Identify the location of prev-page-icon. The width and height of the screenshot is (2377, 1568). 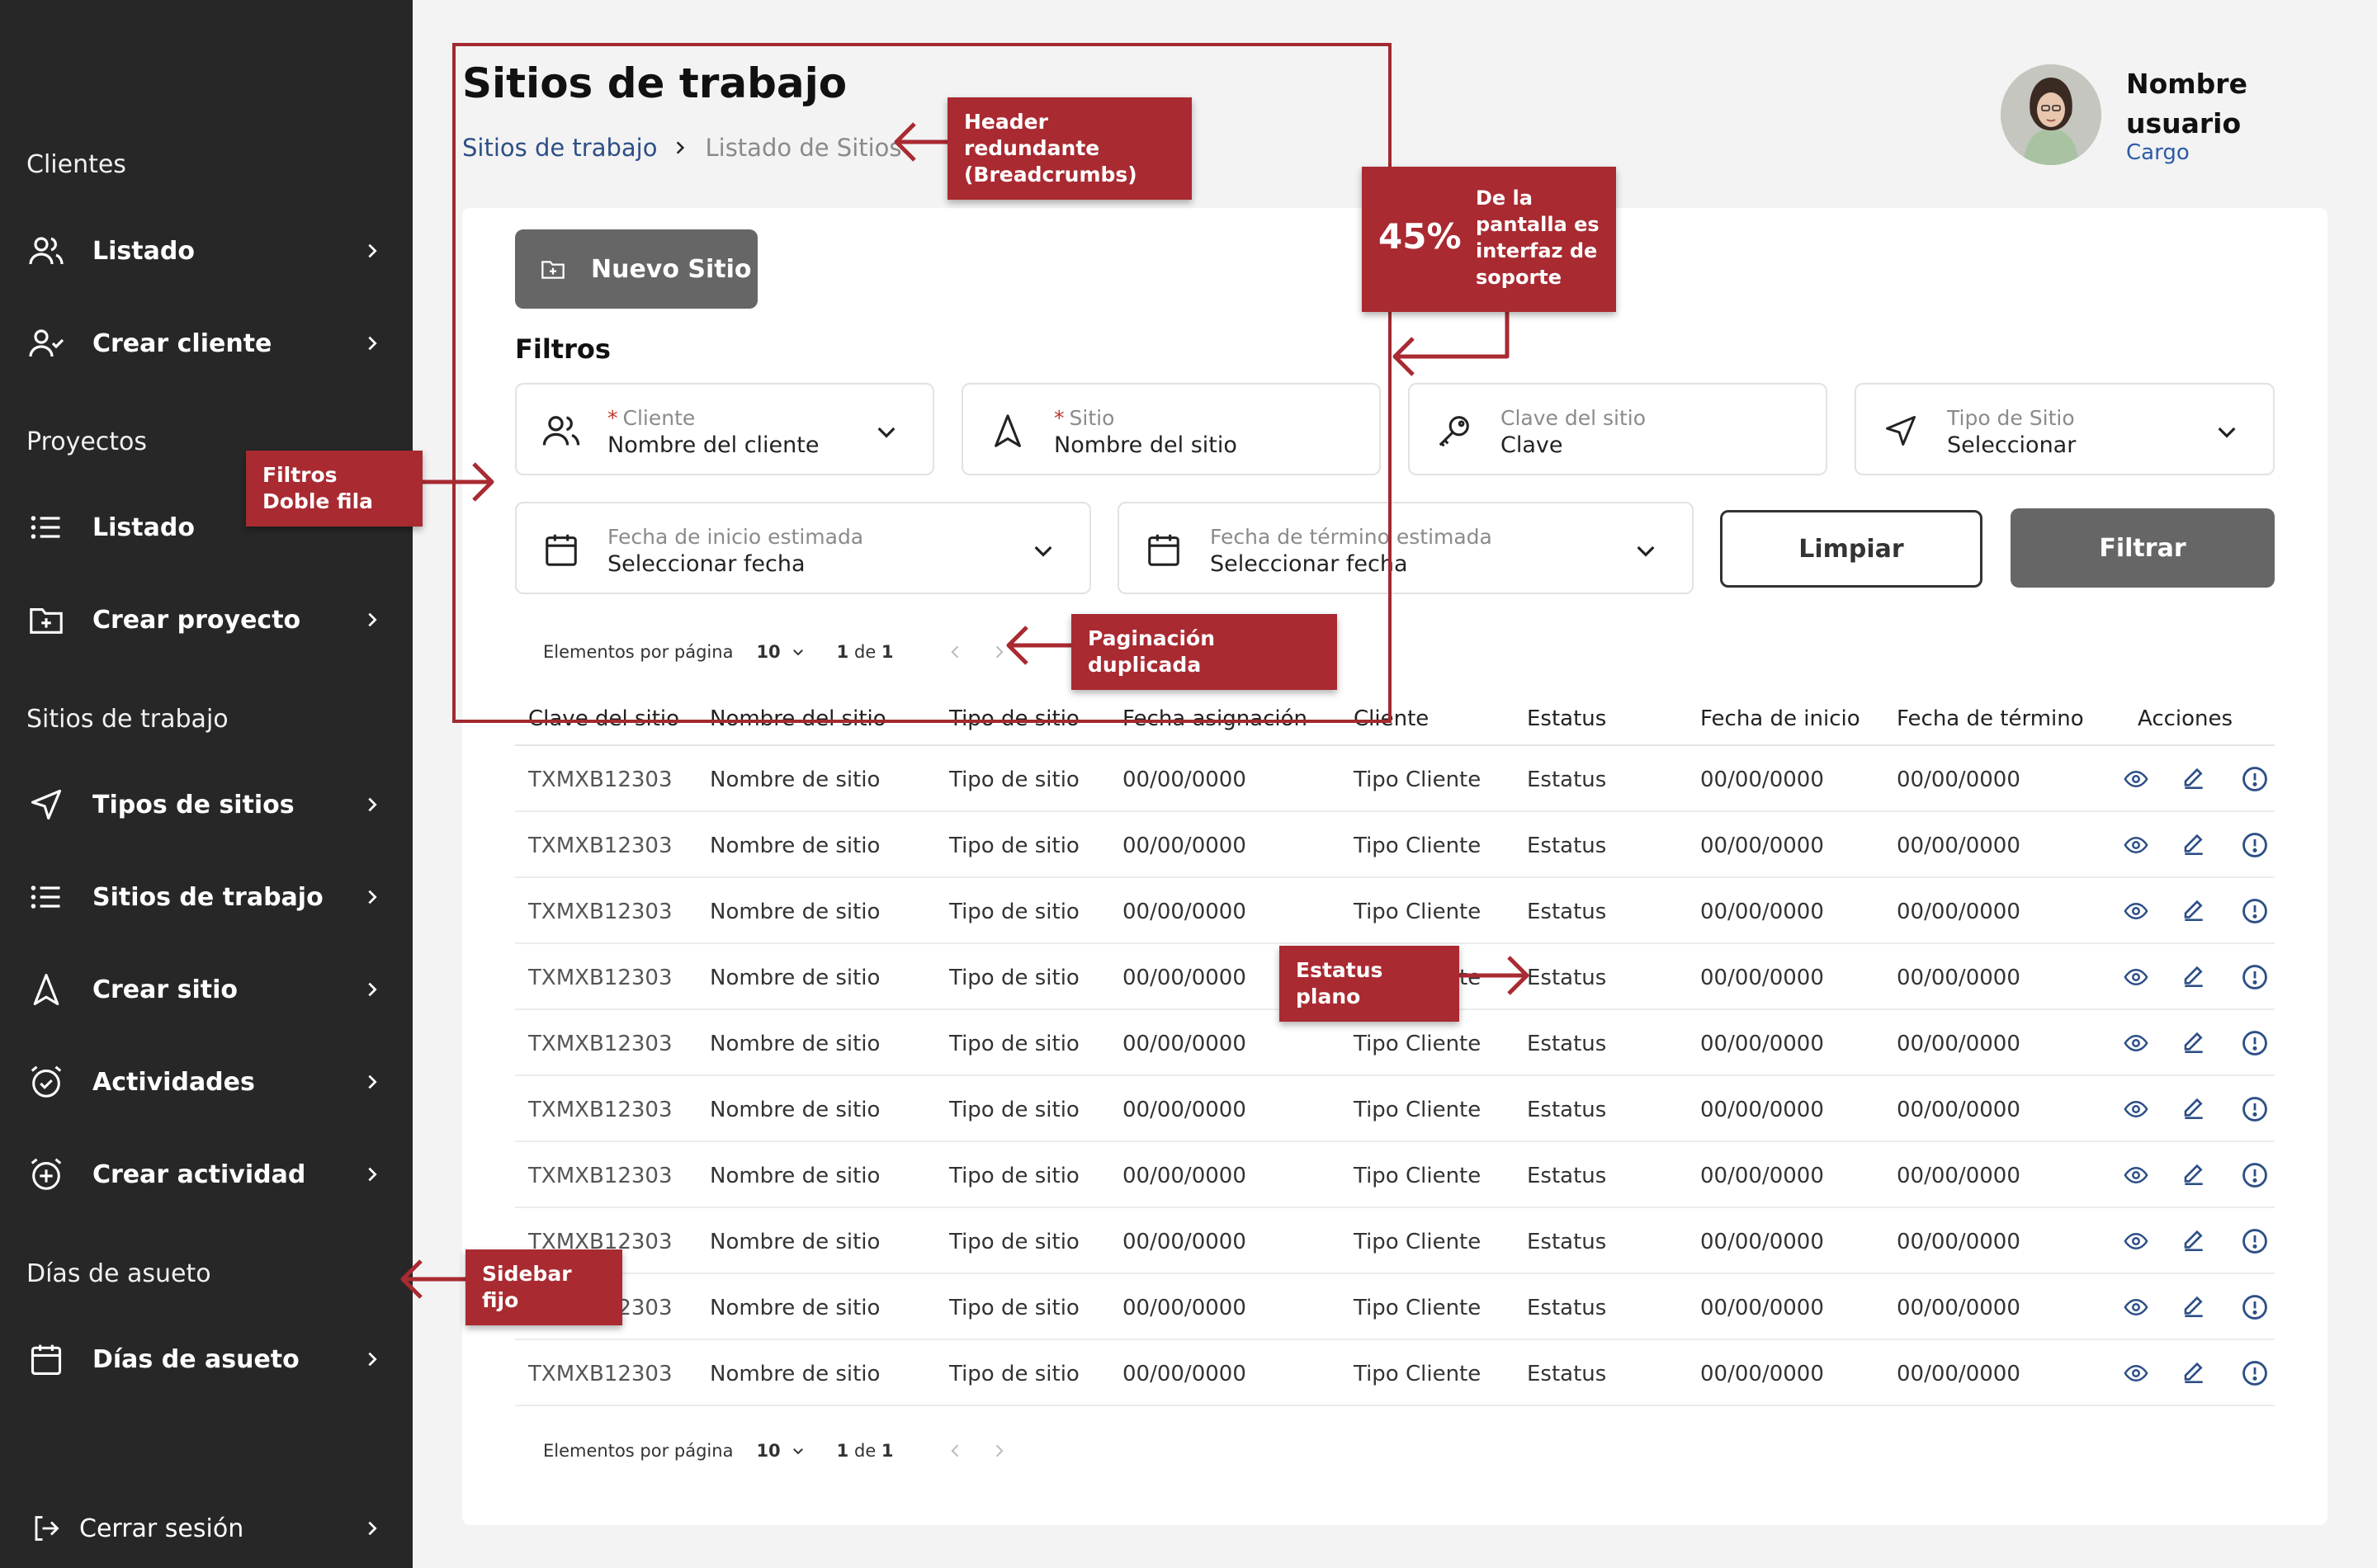
(956, 1451).